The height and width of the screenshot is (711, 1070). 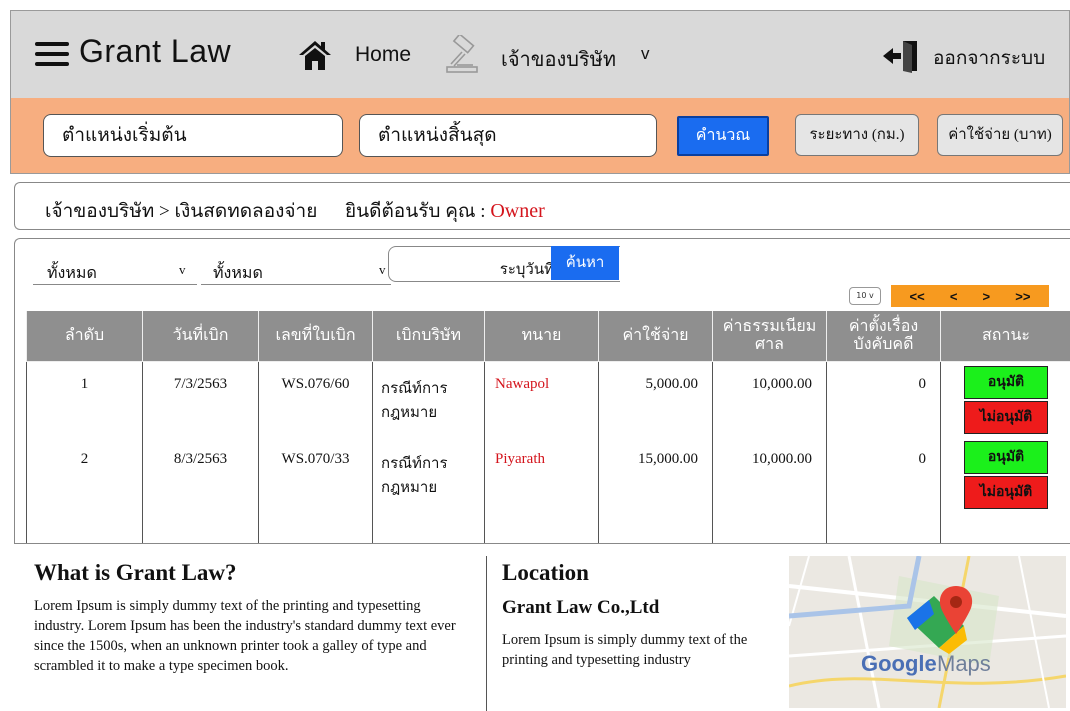 I want to click on search-button: ค้นหา, so click(x=585, y=263).